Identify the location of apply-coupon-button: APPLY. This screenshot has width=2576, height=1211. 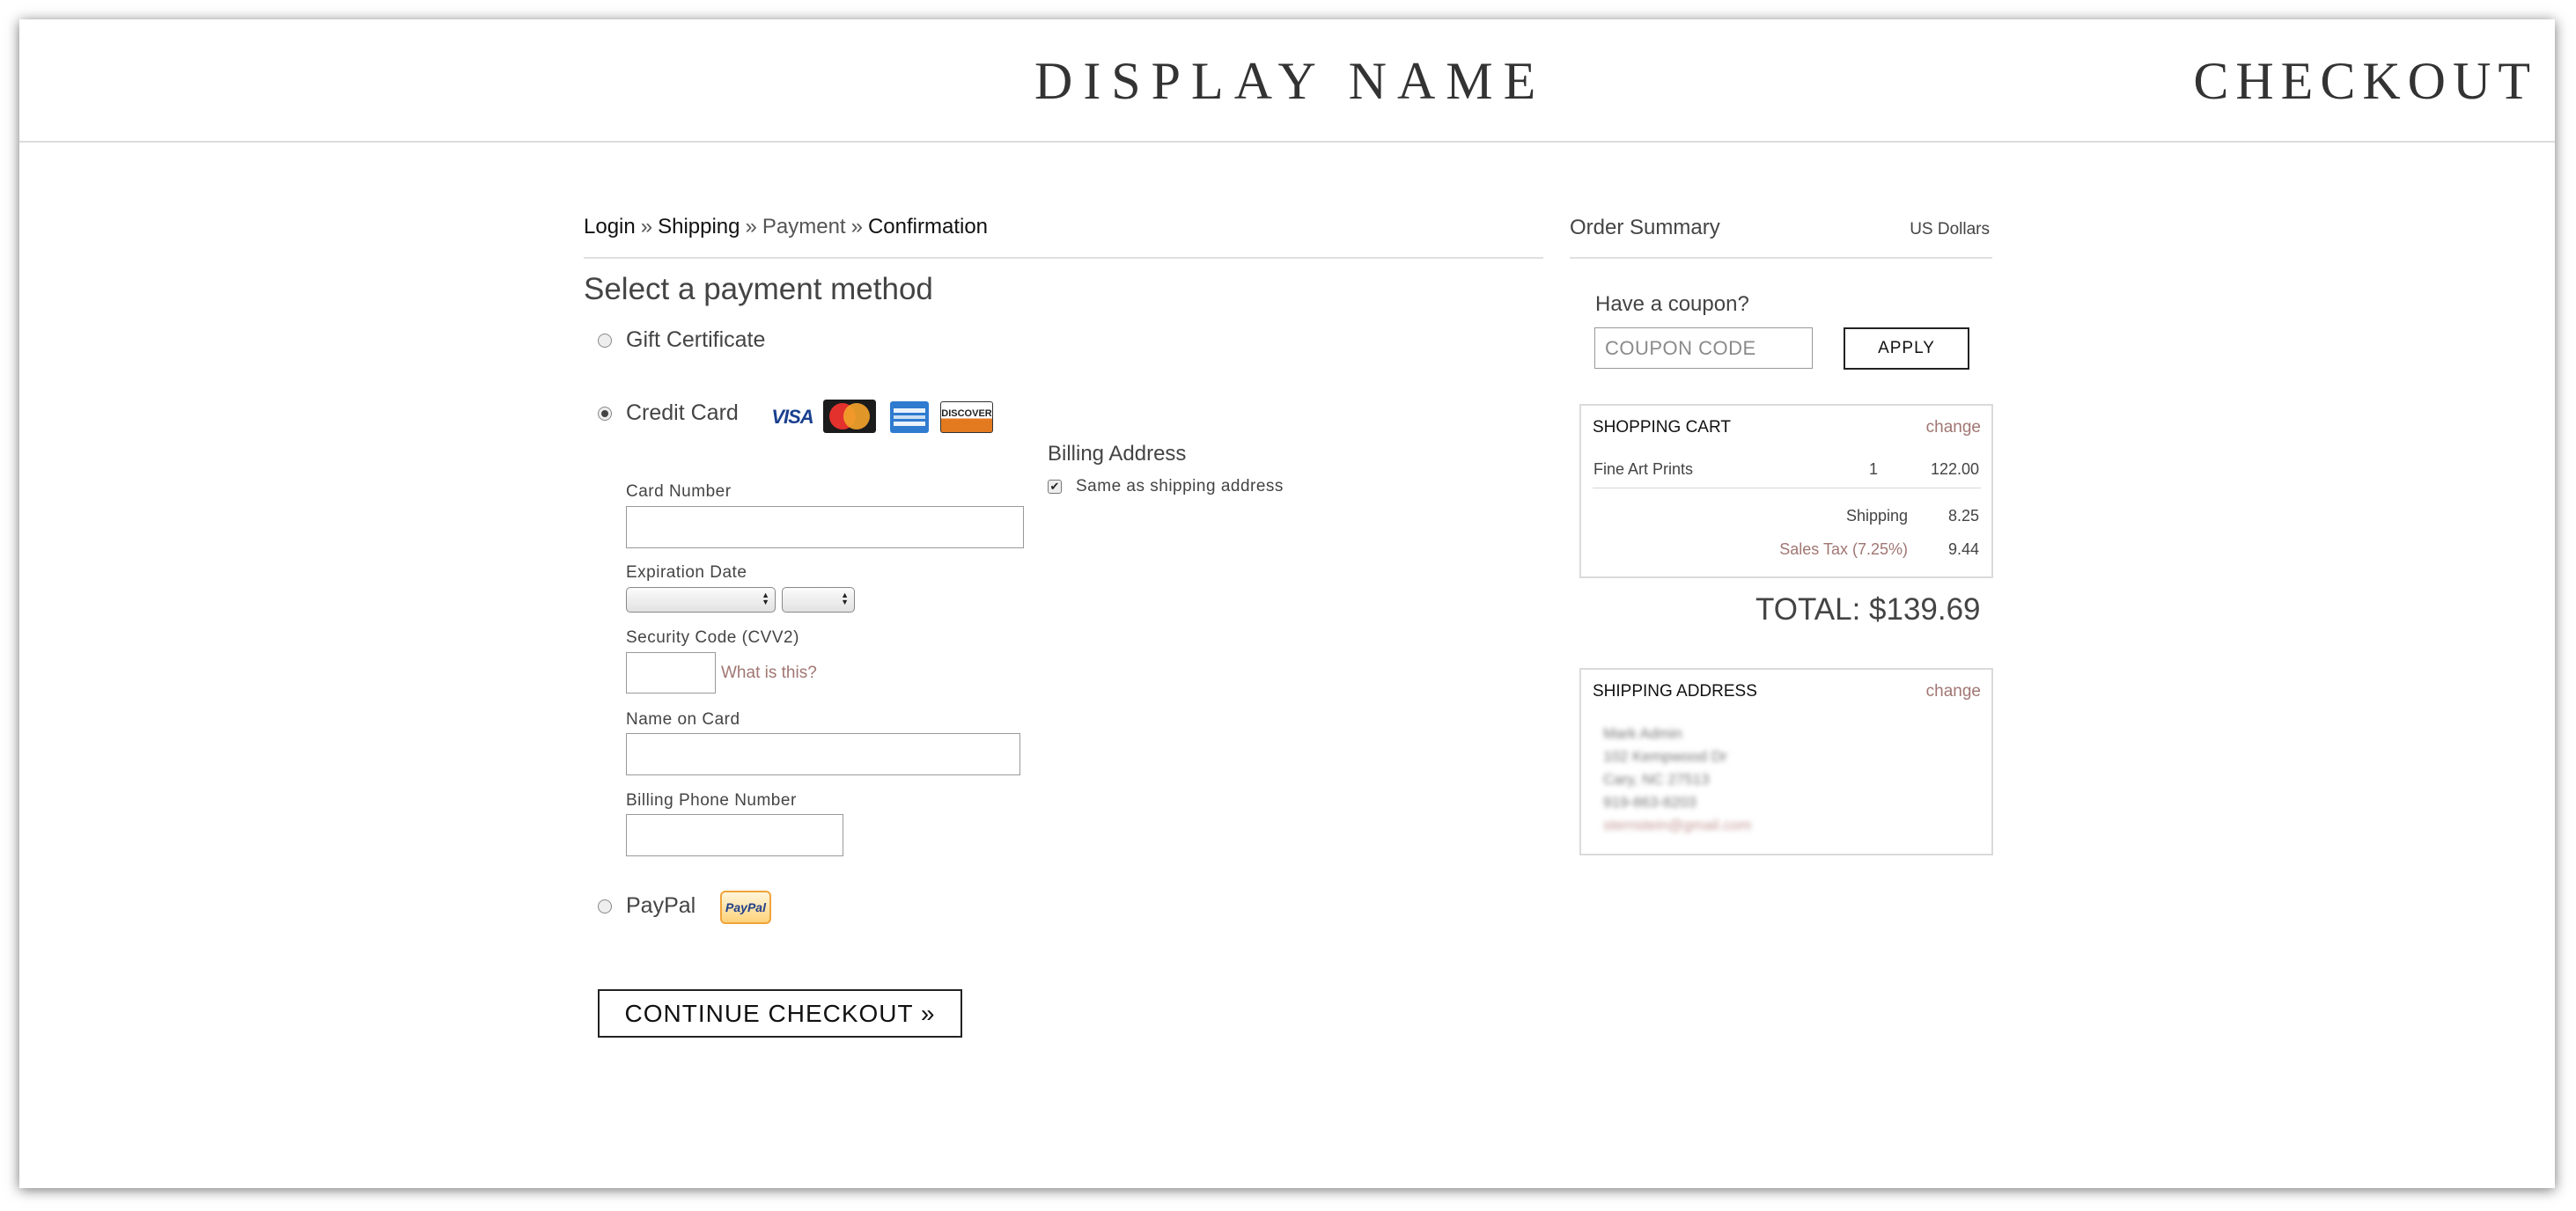
(1906, 348).